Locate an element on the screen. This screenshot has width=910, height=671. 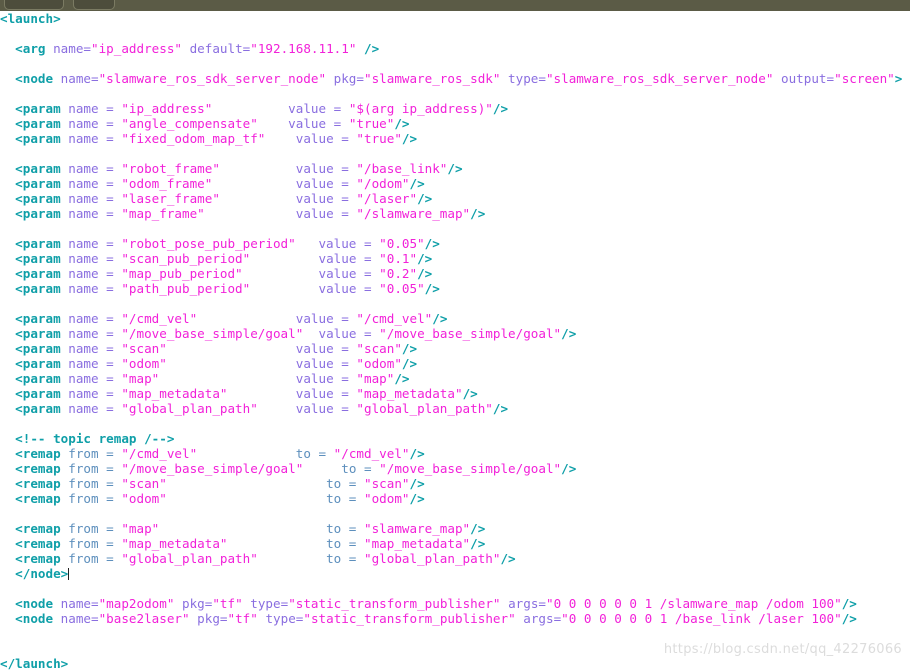
code-line: <remap from = "odom" to = "odom"/> is located at coordinates (455, 498).